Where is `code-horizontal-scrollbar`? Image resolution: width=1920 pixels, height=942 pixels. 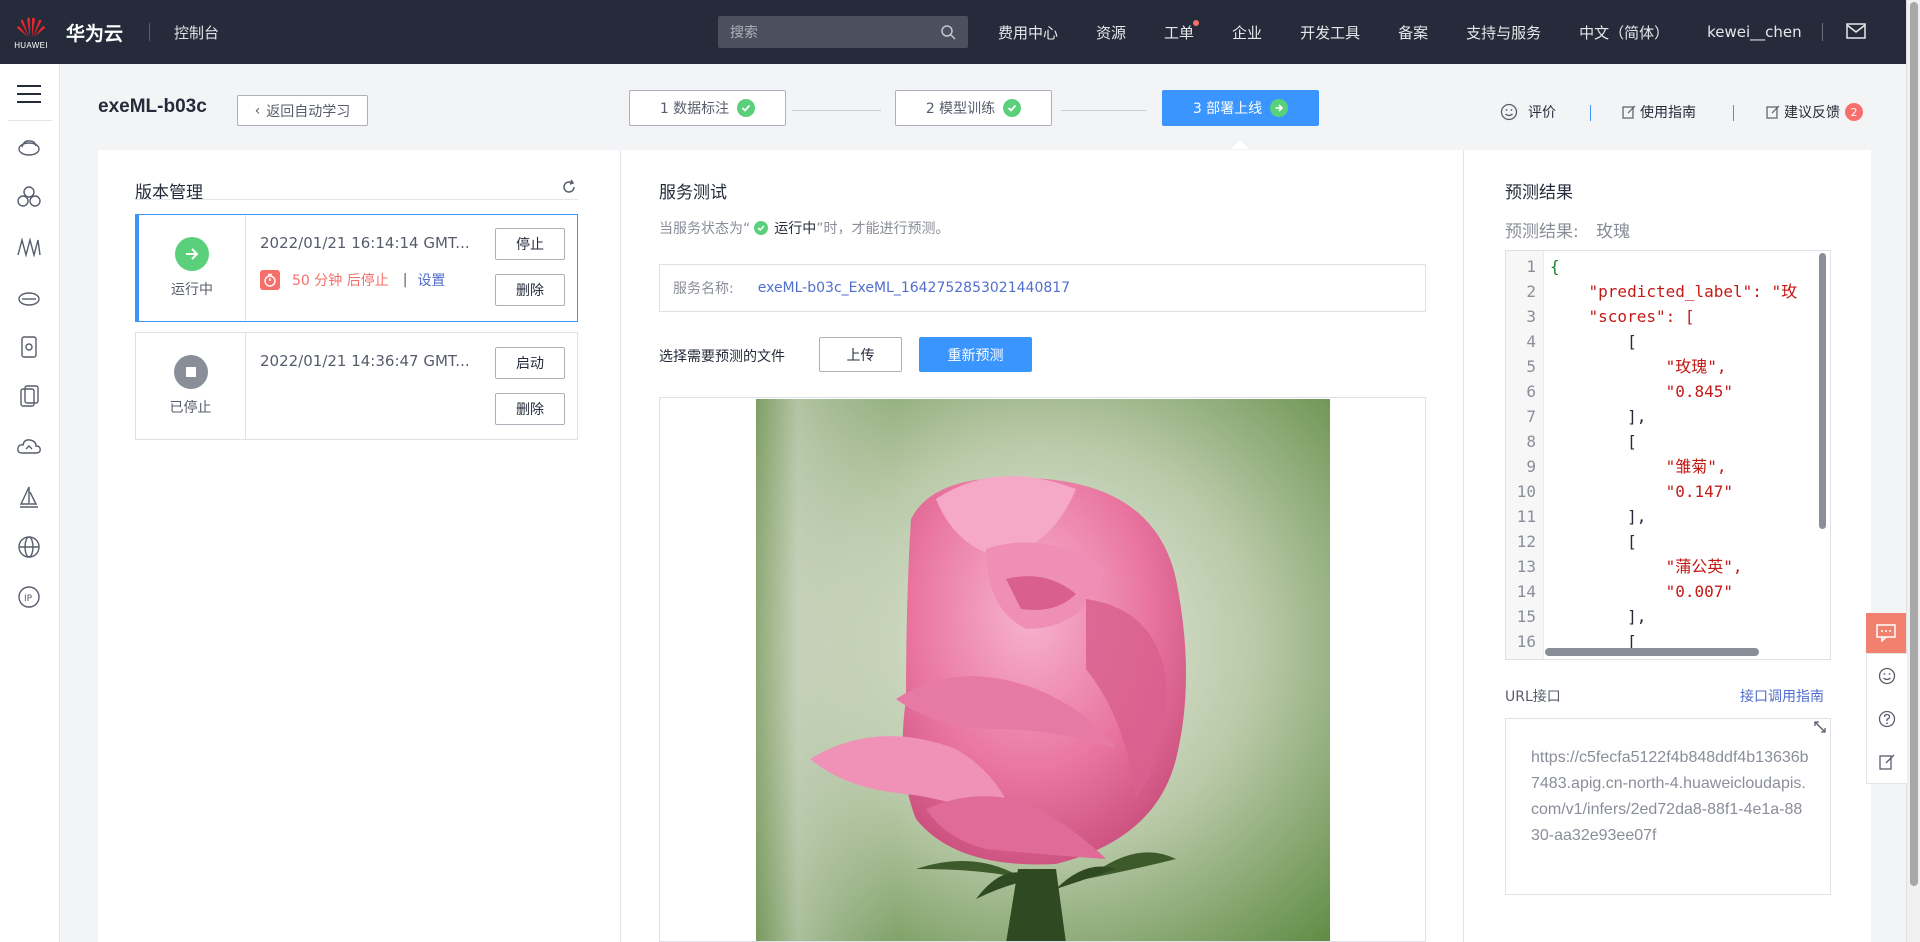 code-horizontal-scrollbar is located at coordinates (1652, 652).